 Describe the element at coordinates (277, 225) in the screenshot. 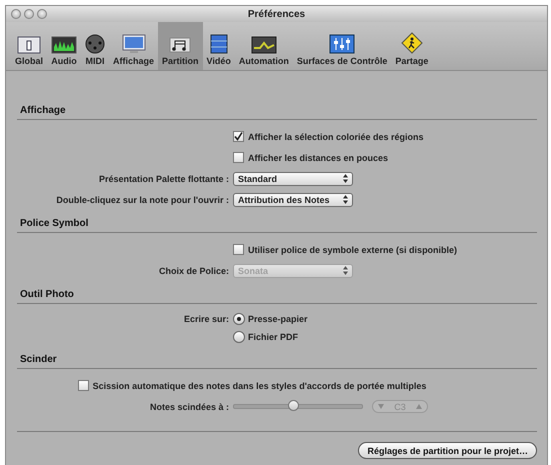

I see `section-heading: Police Symbol` at that location.